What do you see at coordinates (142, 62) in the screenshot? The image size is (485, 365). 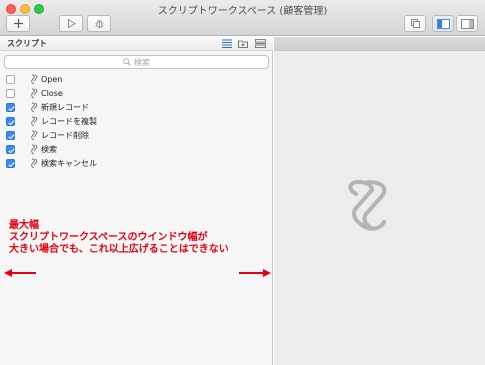 I see `search-placeholder: 検索` at bounding box center [142, 62].